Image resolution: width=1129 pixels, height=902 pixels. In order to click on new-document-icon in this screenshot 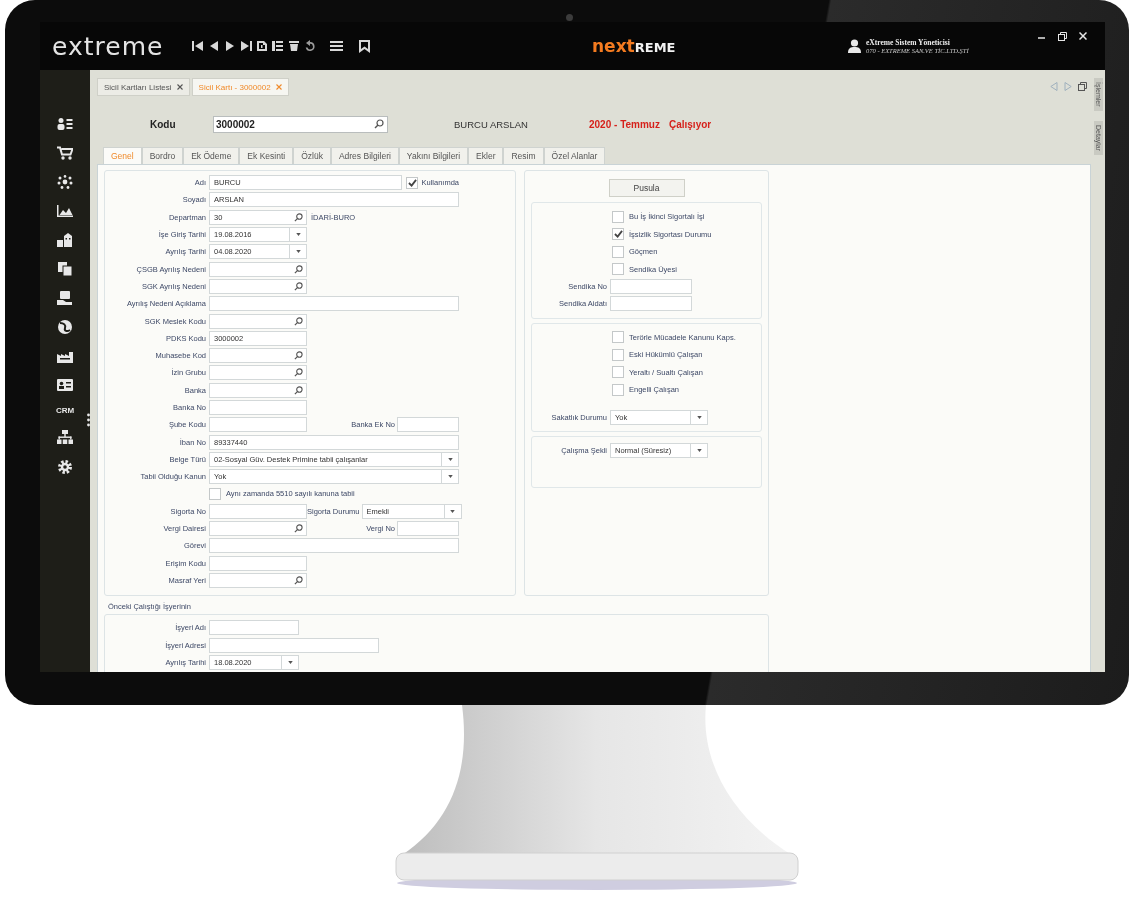, I will do `click(262, 46)`.